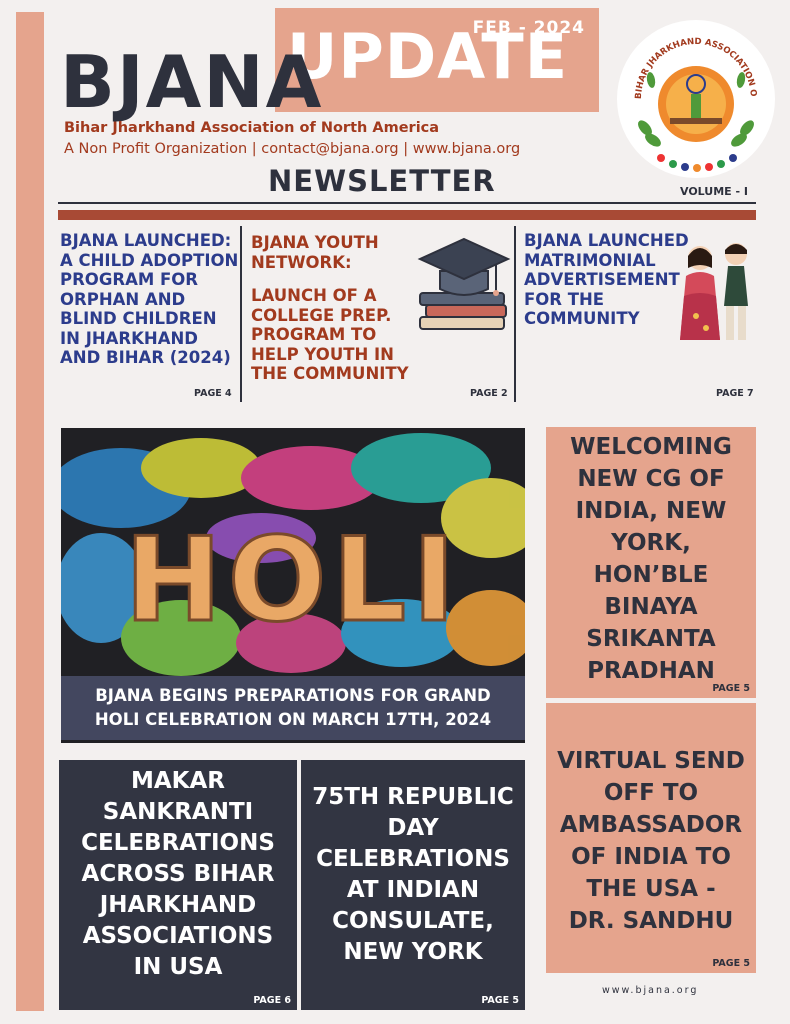 The height and width of the screenshot is (1024, 790). I want to click on header-divider-thin, so click(407, 203).